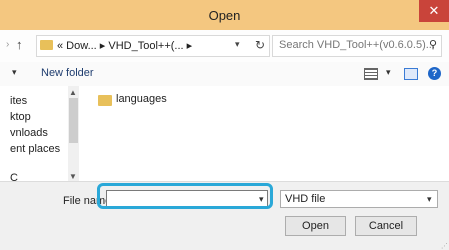  What do you see at coordinates (7, 44) in the screenshot?
I see `back-arrow-icon: ›` at bounding box center [7, 44].